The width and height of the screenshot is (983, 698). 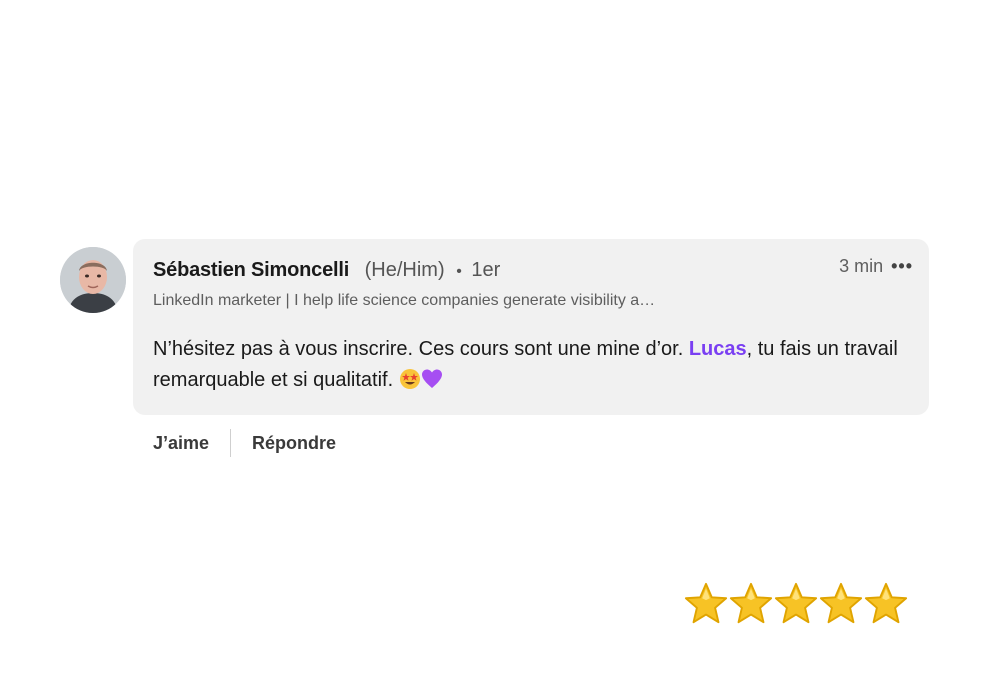 I want to click on author-avatar, so click(x=93, y=280).